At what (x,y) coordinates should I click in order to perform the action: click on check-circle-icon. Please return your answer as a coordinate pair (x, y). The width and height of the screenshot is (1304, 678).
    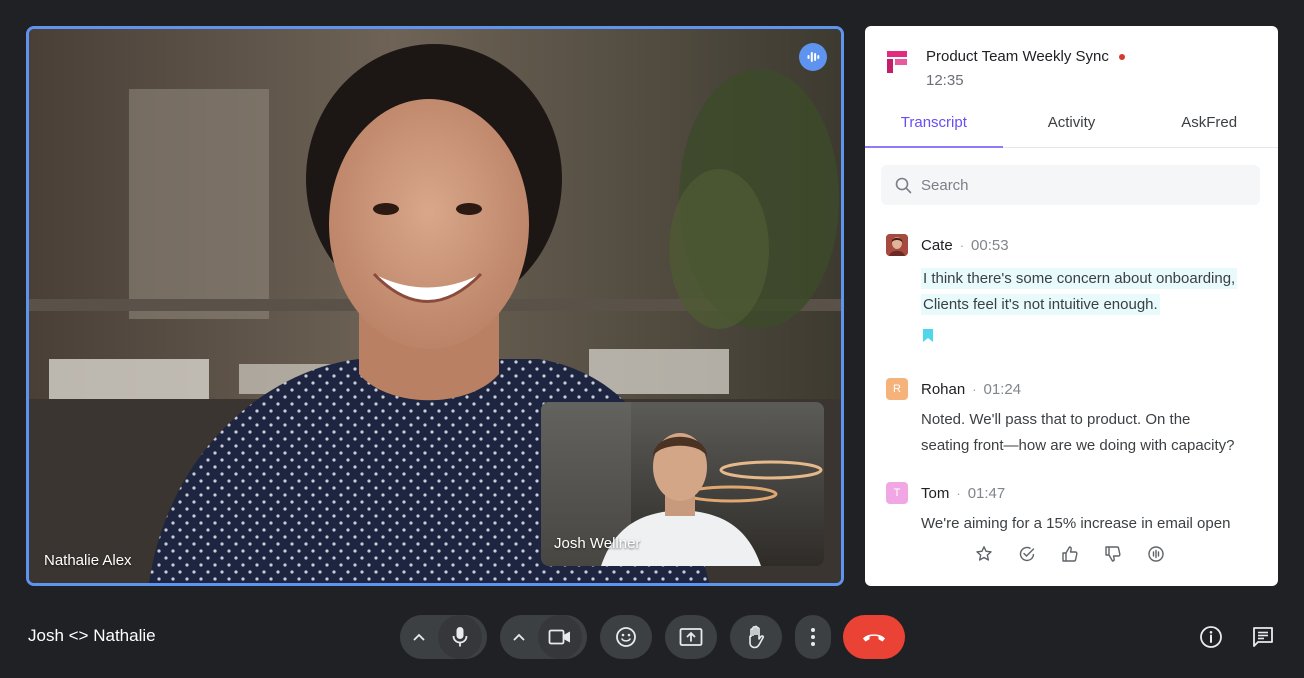
    Looking at the image, I should click on (1027, 554).